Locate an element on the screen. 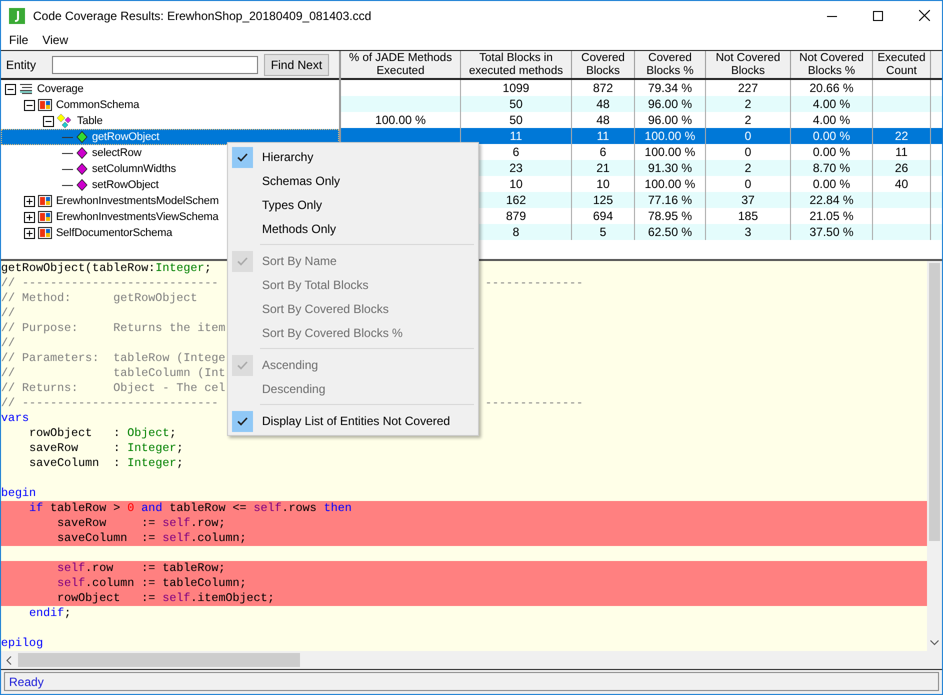  table-cell: 872 is located at coordinates (603, 88).